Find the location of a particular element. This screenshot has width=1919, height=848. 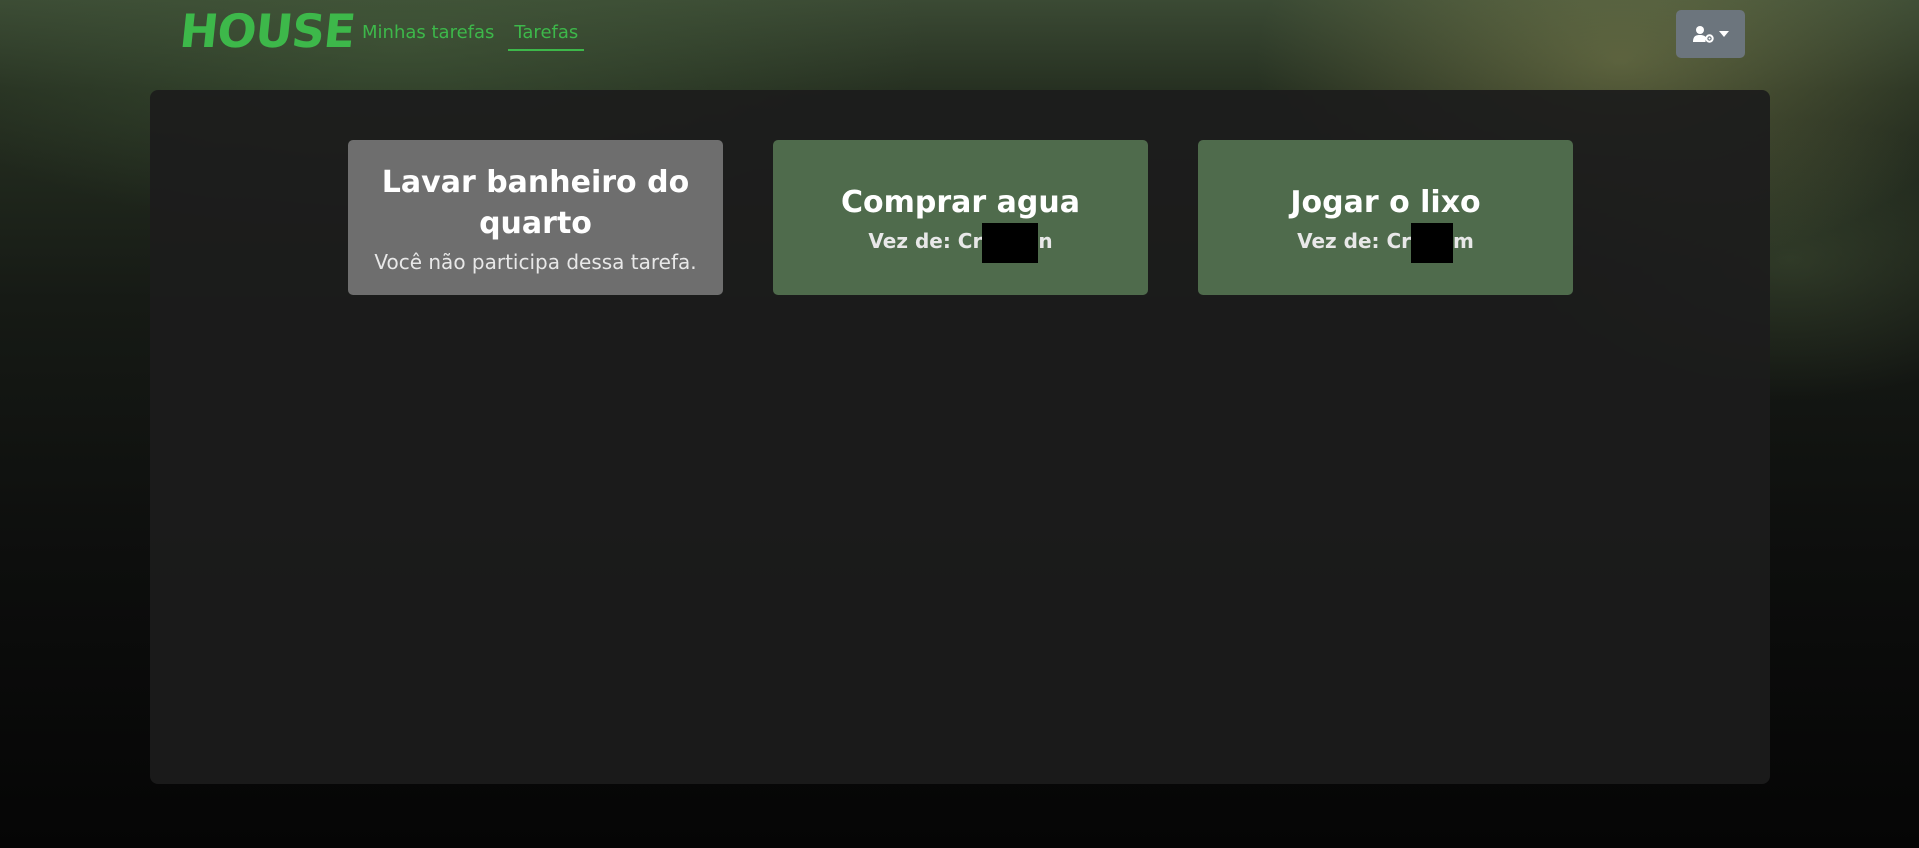

task-card: Jogar o lixo Vez de: Cr m is located at coordinates (1385, 217).